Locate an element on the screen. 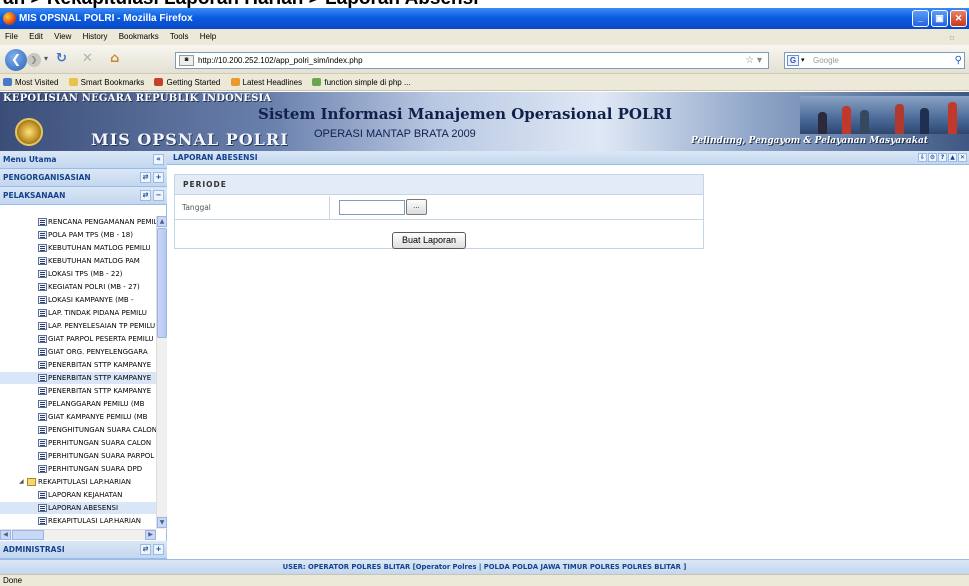 This screenshot has height=586, width=969. tree-vertical-scrollbar: ▲ ▼ is located at coordinates (161, 372).